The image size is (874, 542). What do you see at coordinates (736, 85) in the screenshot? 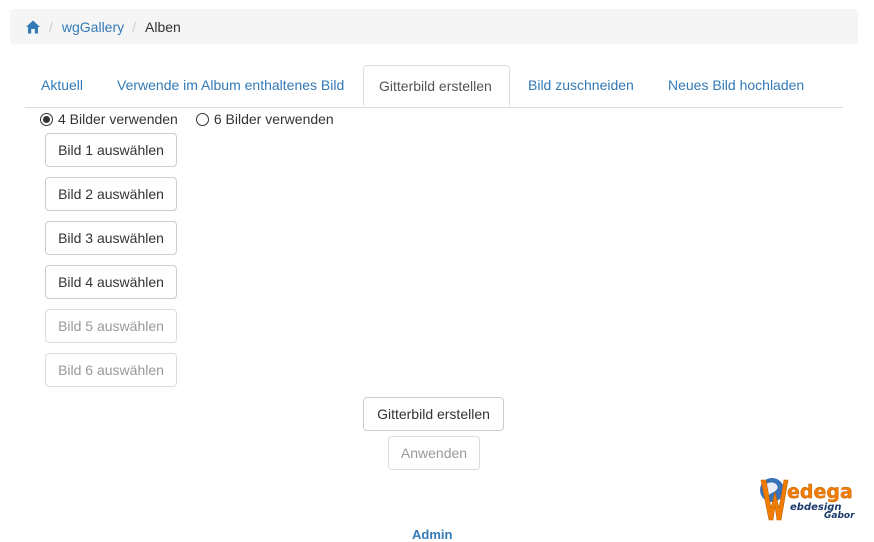
I see `tab-upload-image: Neues Bild hochladen` at bounding box center [736, 85].